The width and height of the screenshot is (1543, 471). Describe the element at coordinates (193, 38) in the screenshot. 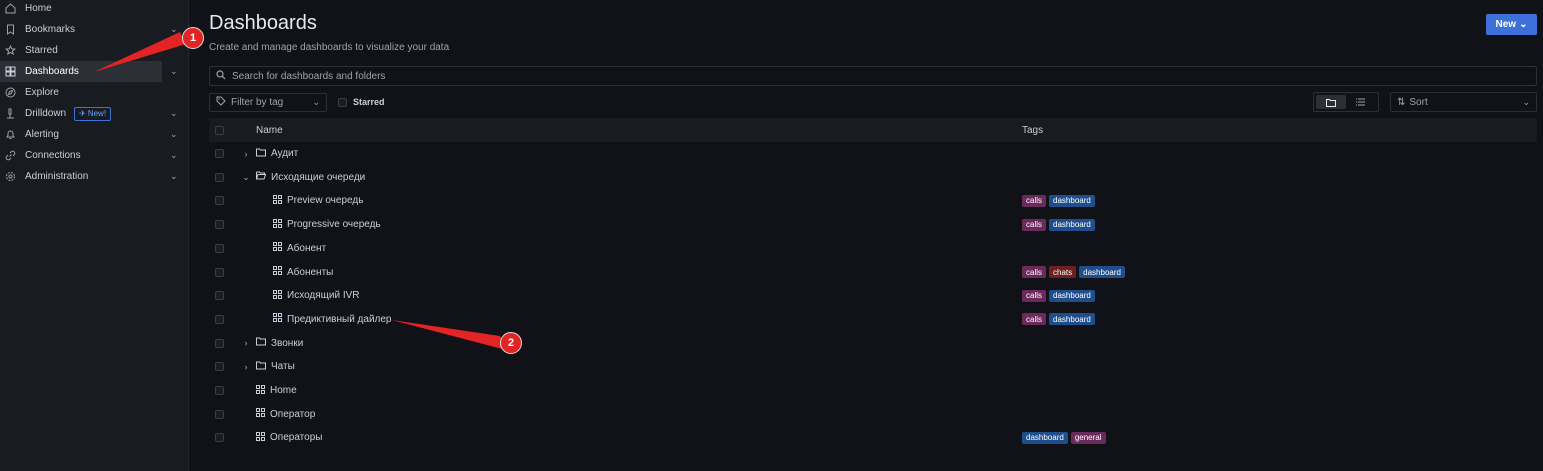

I see `annotation-callout-1: 1` at that location.